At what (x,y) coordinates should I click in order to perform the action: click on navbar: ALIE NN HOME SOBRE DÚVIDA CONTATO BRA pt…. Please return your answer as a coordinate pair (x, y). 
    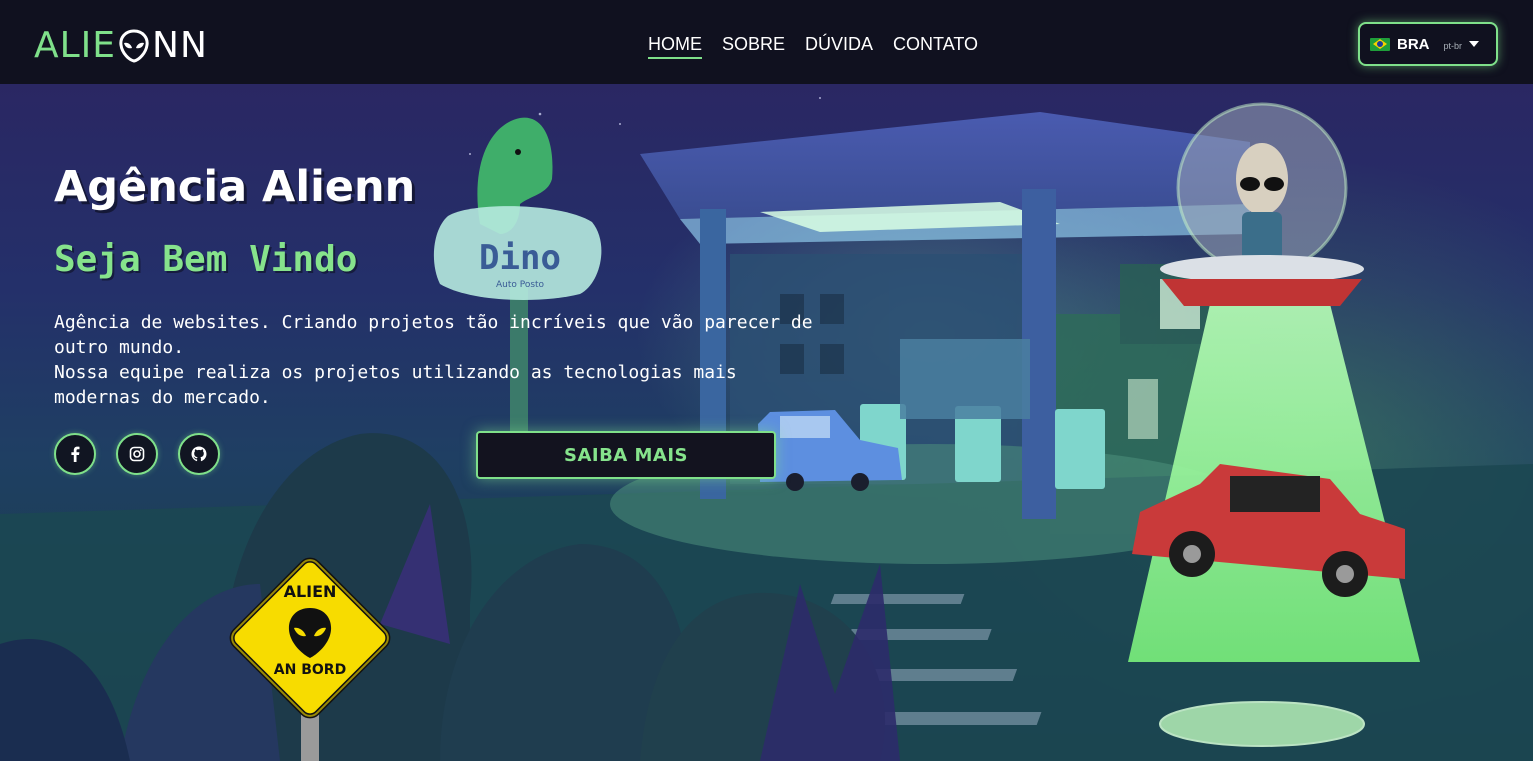
    Looking at the image, I should click on (766, 42).